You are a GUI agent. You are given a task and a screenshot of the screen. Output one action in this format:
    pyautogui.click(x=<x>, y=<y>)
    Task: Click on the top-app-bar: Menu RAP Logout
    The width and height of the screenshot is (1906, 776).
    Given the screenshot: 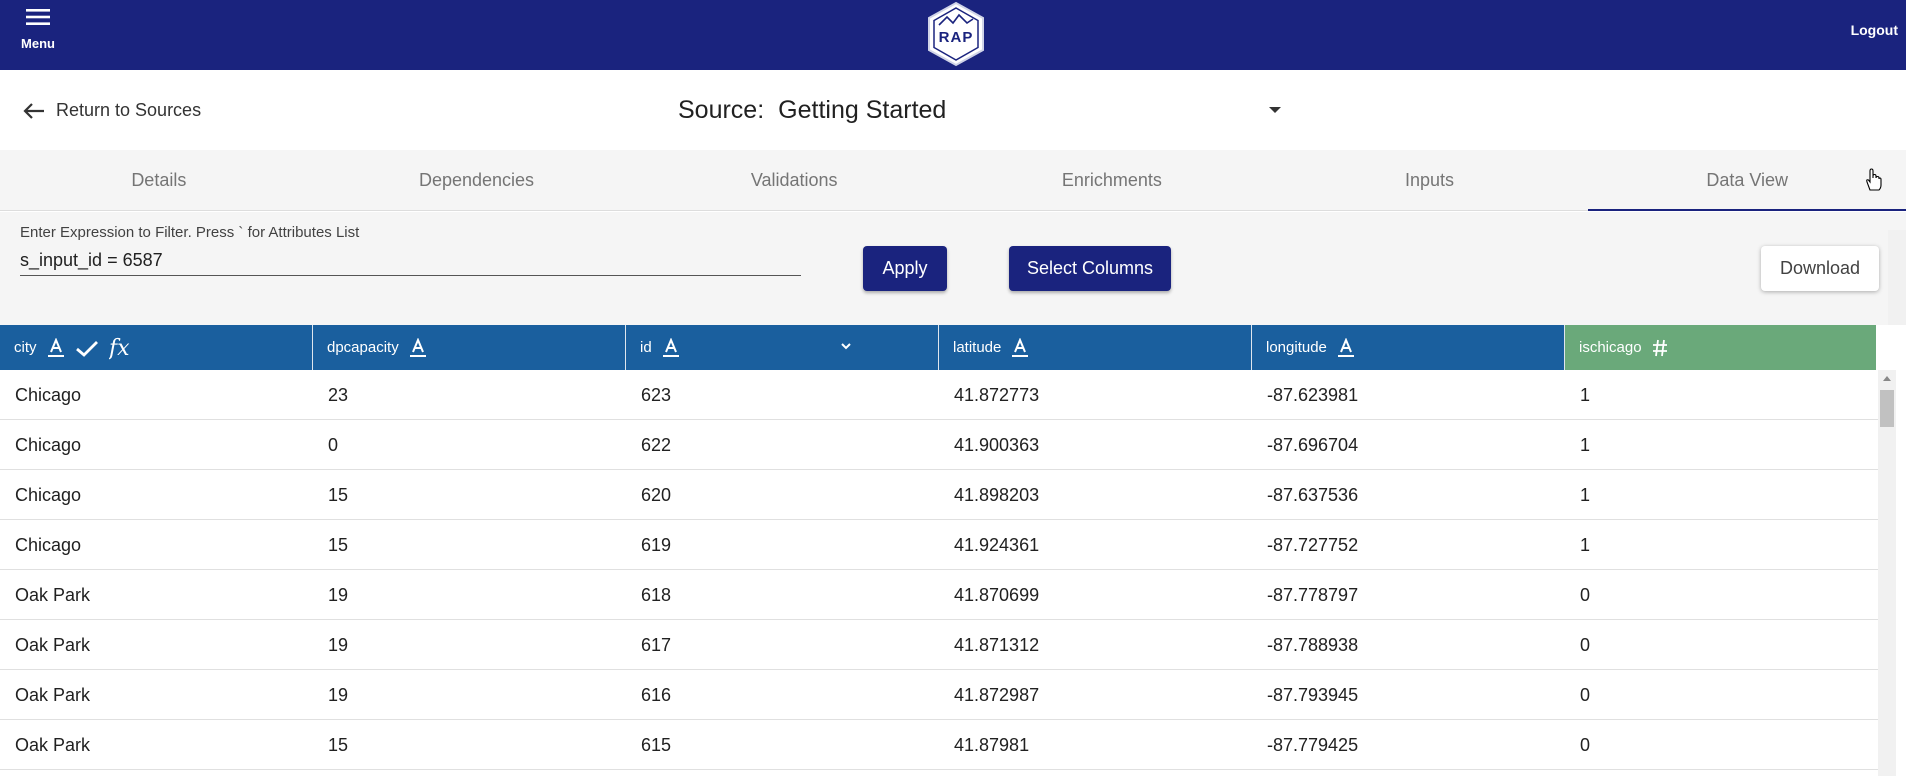 What is the action you would take?
    pyautogui.click(x=953, y=35)
    